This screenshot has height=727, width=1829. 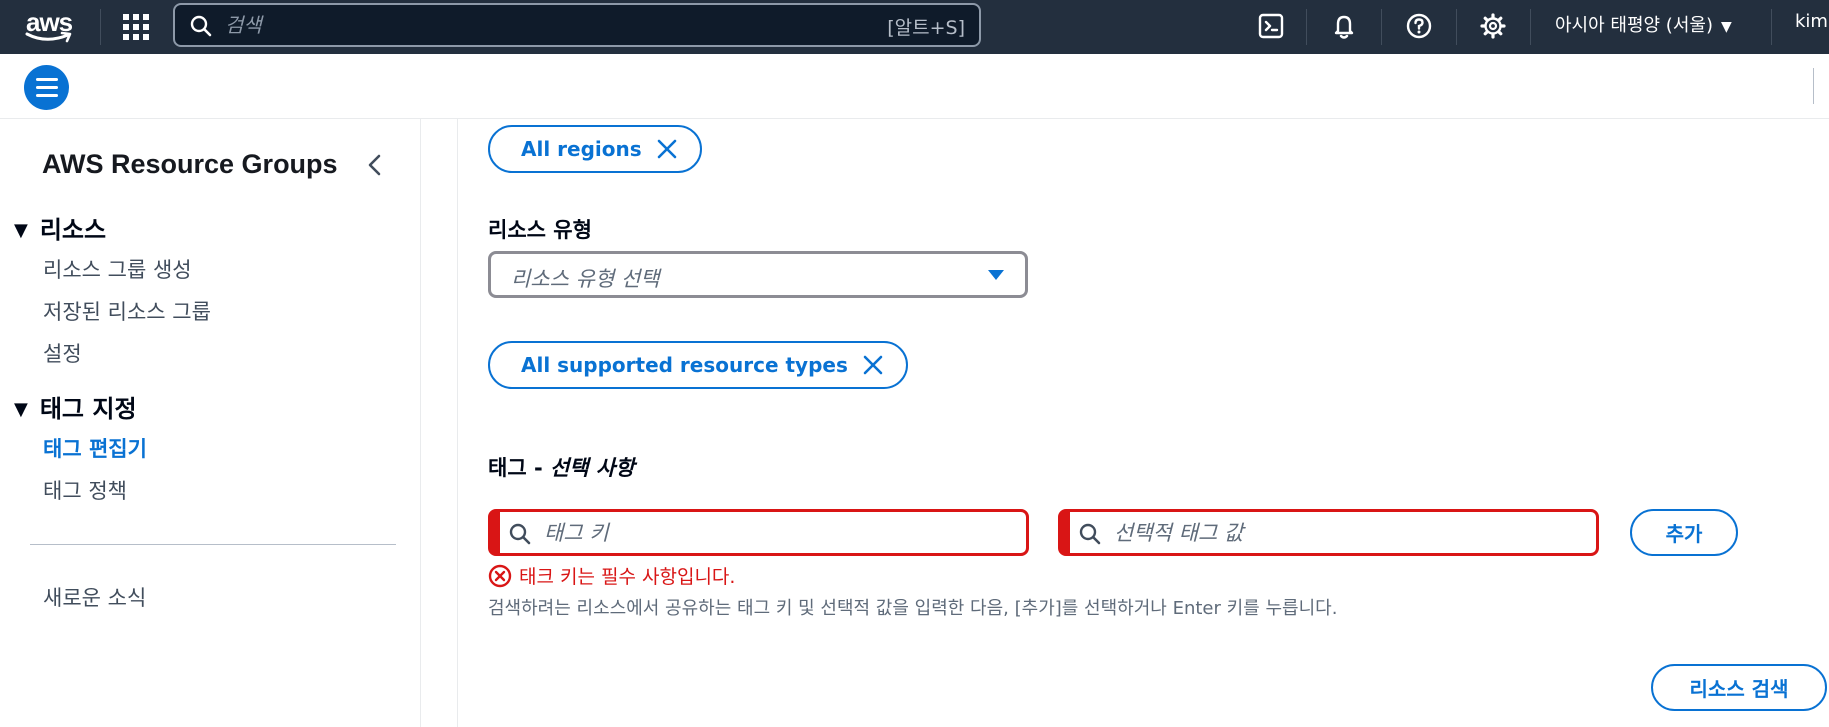 I want to click on services-grid-icon, so click(x=135, y=26).